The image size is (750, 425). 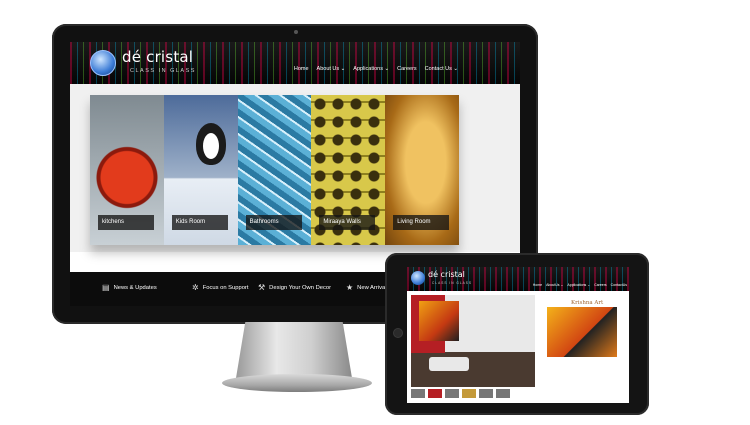 What do you see at coordinates (199, 222) in the screenshot?
I see `slide-label: Kids Room` at bounding box center [199, 222].